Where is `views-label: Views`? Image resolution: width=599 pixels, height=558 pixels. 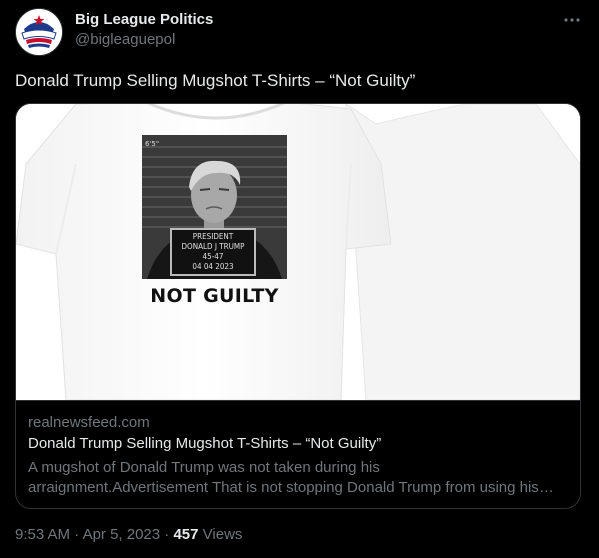
views-label: Views is located at coordinates (220, 534).